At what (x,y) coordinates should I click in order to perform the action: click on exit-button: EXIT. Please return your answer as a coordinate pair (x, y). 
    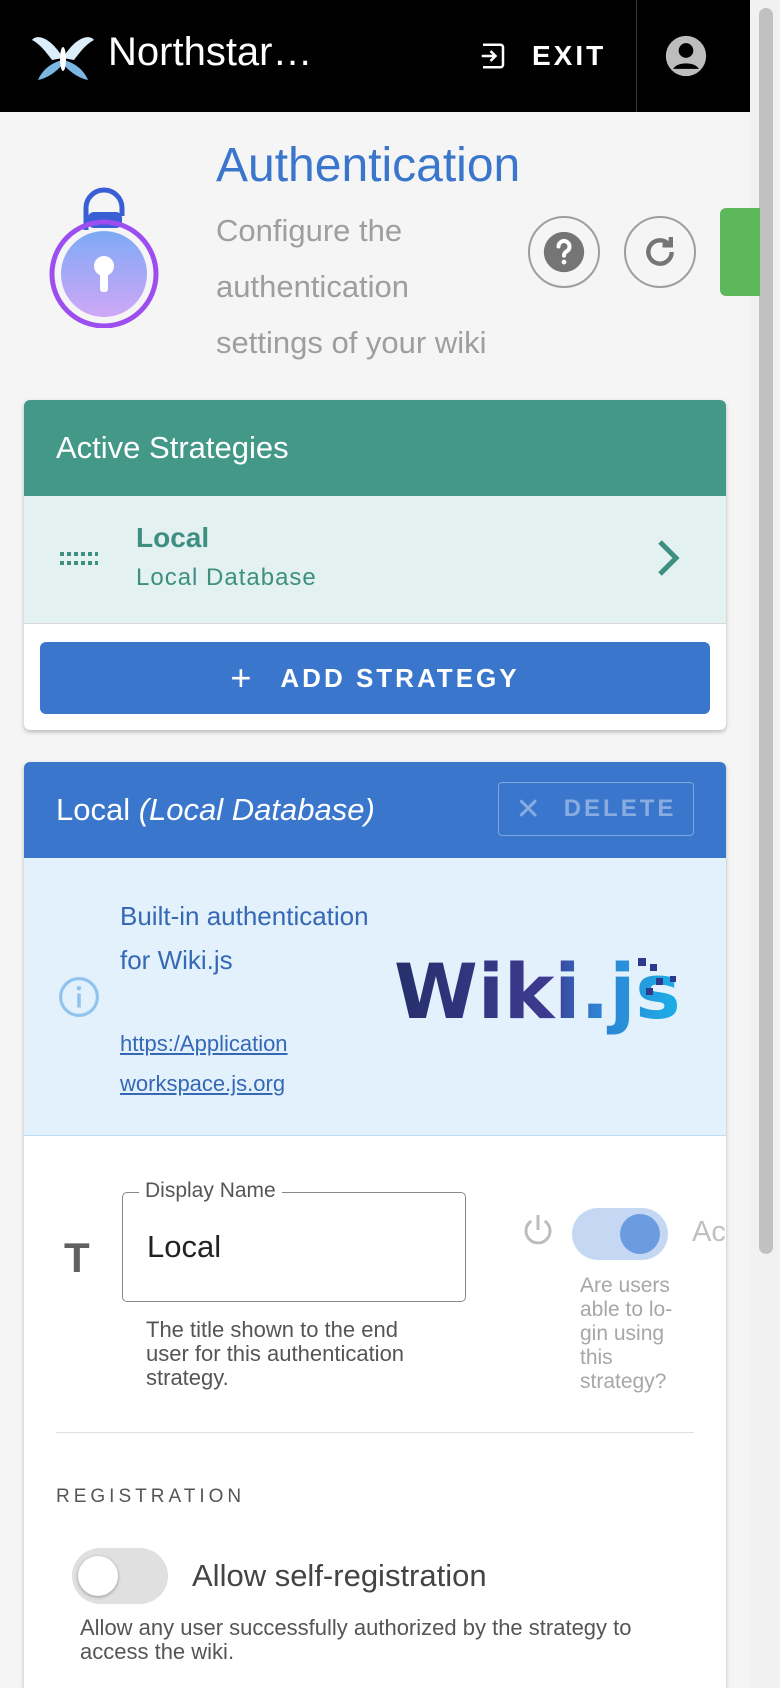
    Looking at the image, I should click on (542, 56).